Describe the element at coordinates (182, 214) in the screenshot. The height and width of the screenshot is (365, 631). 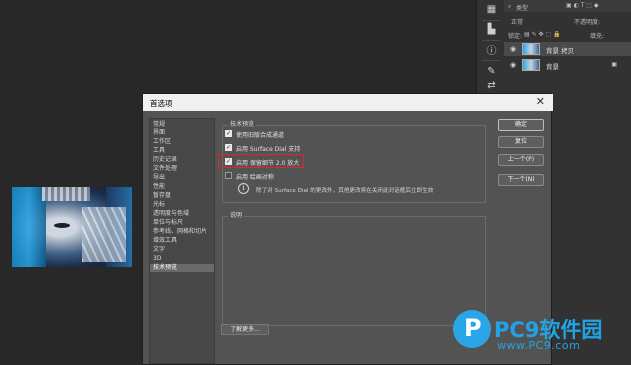
I see `category-item: 透明度与色域` at that location.